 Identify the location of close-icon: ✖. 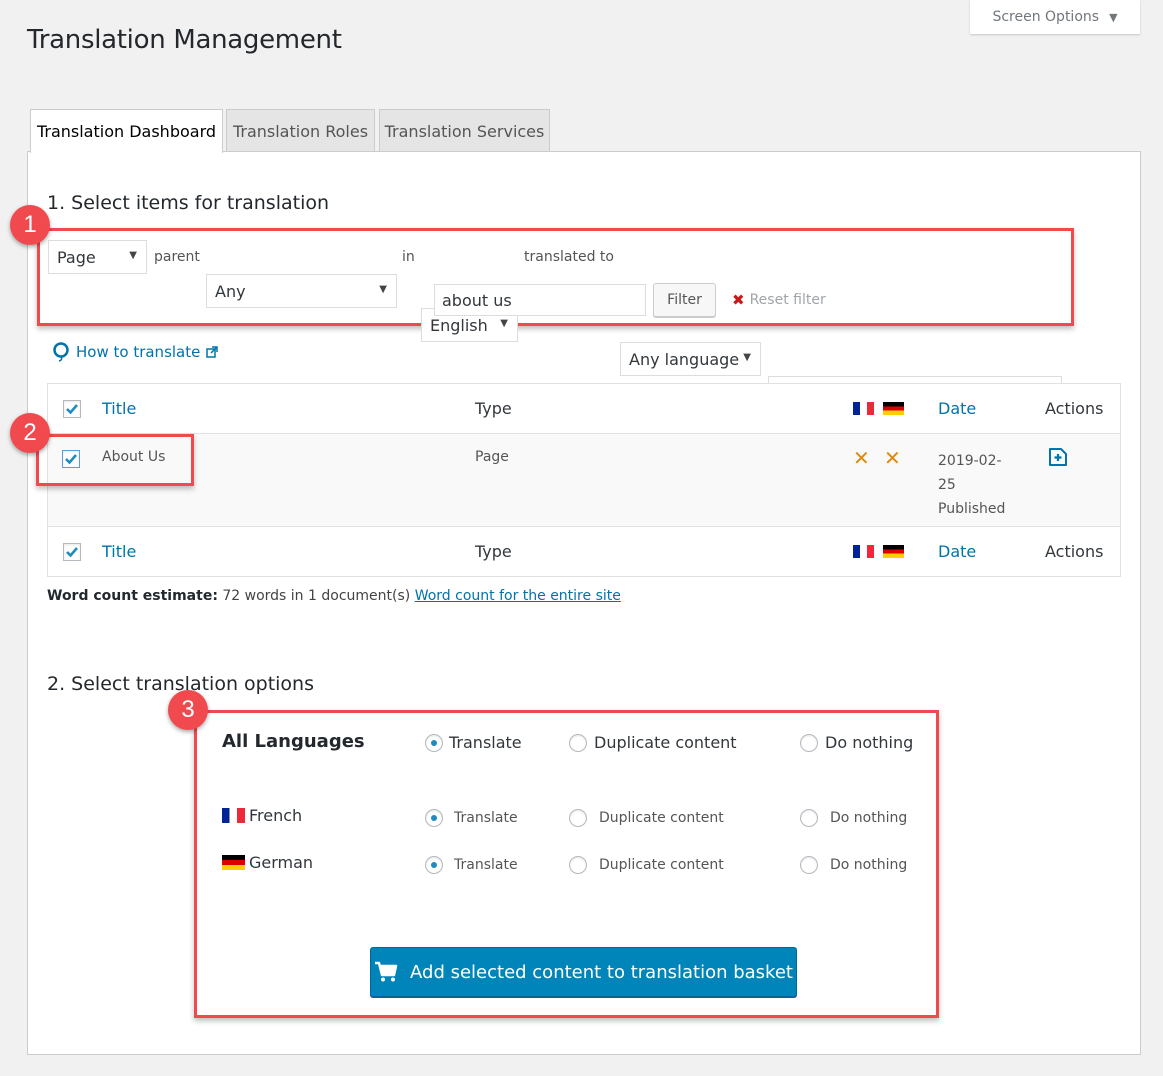
(738, 300).